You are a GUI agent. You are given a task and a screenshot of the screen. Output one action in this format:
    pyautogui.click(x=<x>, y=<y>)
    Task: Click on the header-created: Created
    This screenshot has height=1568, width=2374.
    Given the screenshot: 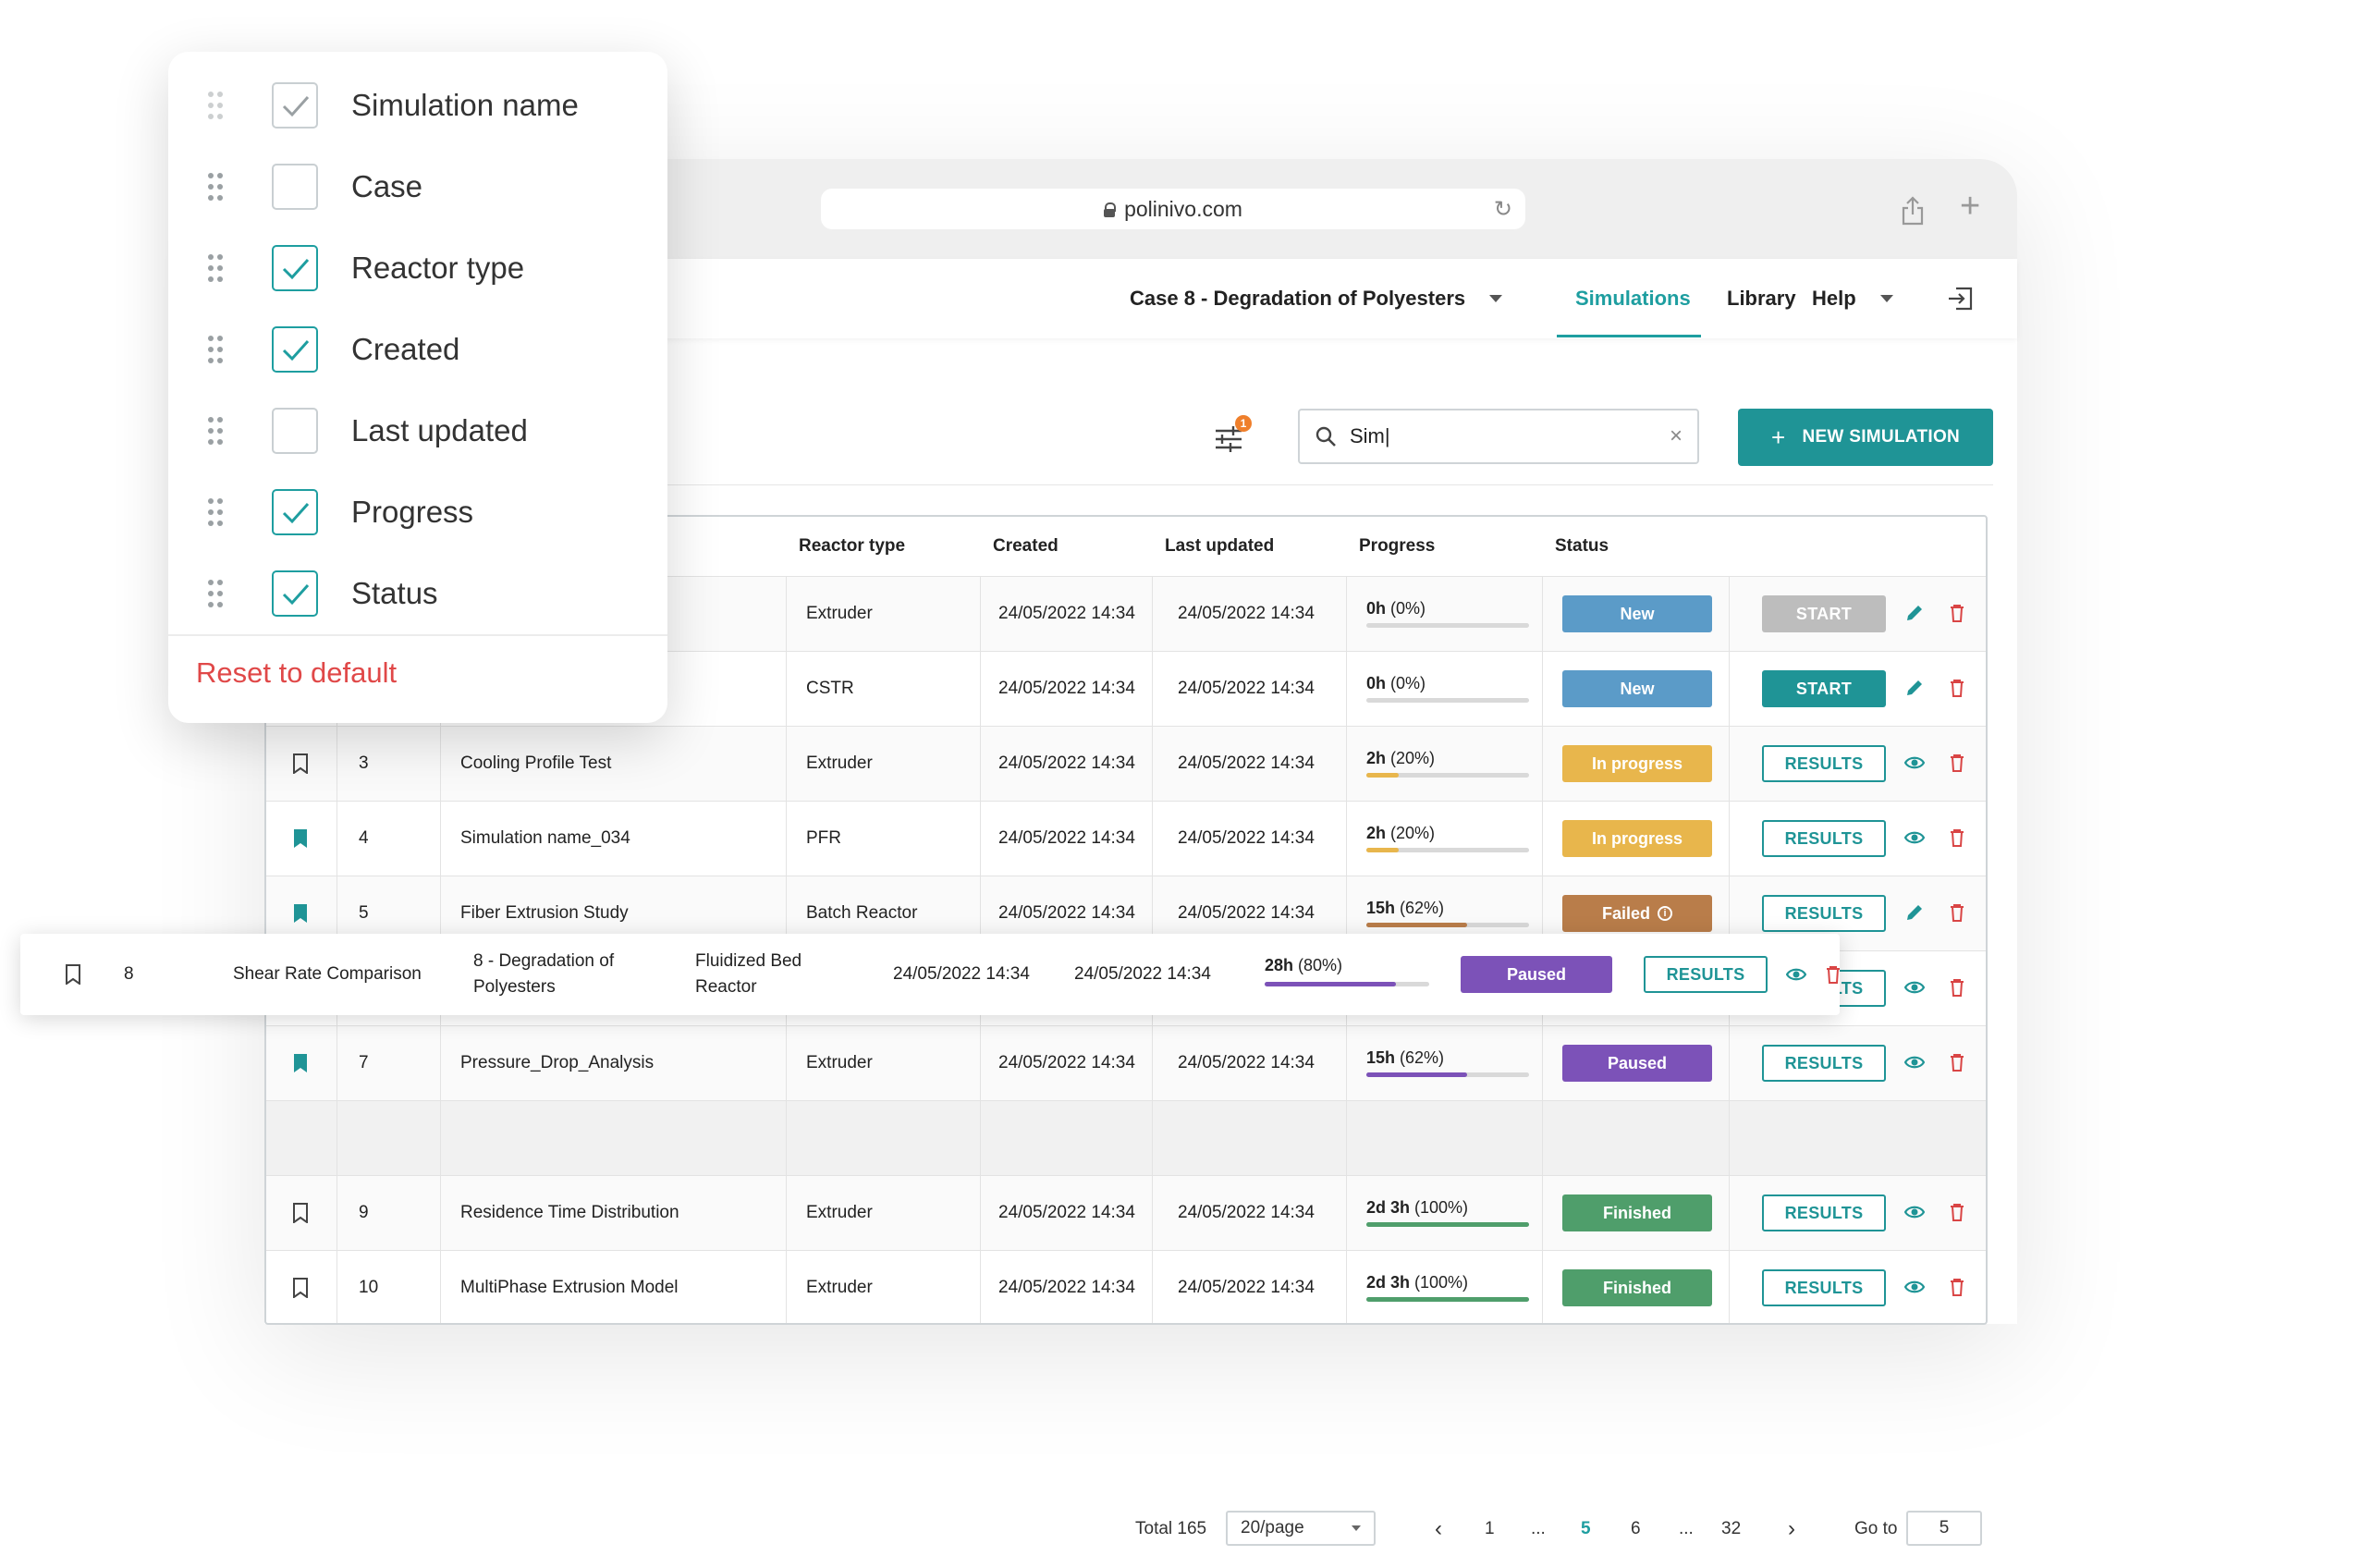 What is the action you would take?
    pyautogui.click(x=1019, y=547)
    